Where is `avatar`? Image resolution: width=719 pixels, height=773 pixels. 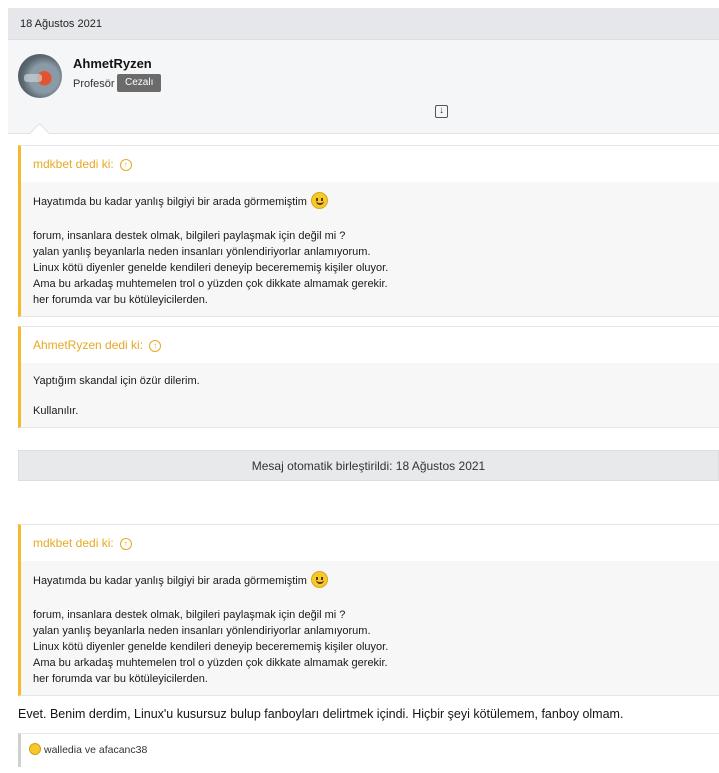
avatar is located at coordinates (40, 76).